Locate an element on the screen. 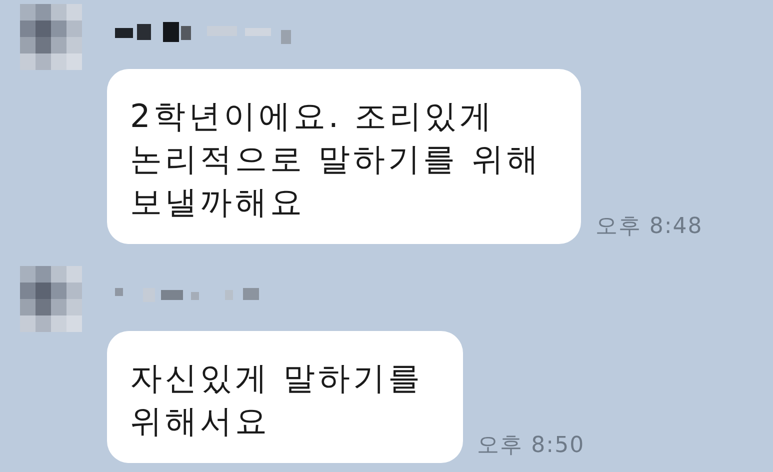  message-time: 오후 8:48 is located at coordinates (649, 227).